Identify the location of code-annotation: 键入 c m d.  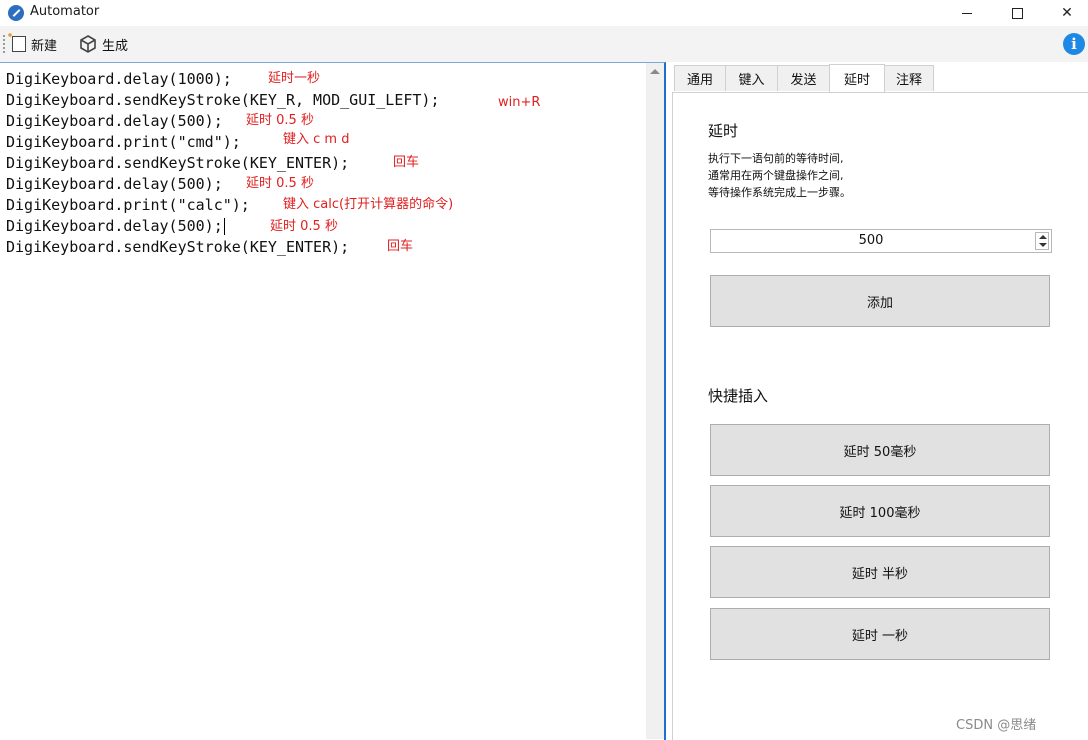
(316, 139).